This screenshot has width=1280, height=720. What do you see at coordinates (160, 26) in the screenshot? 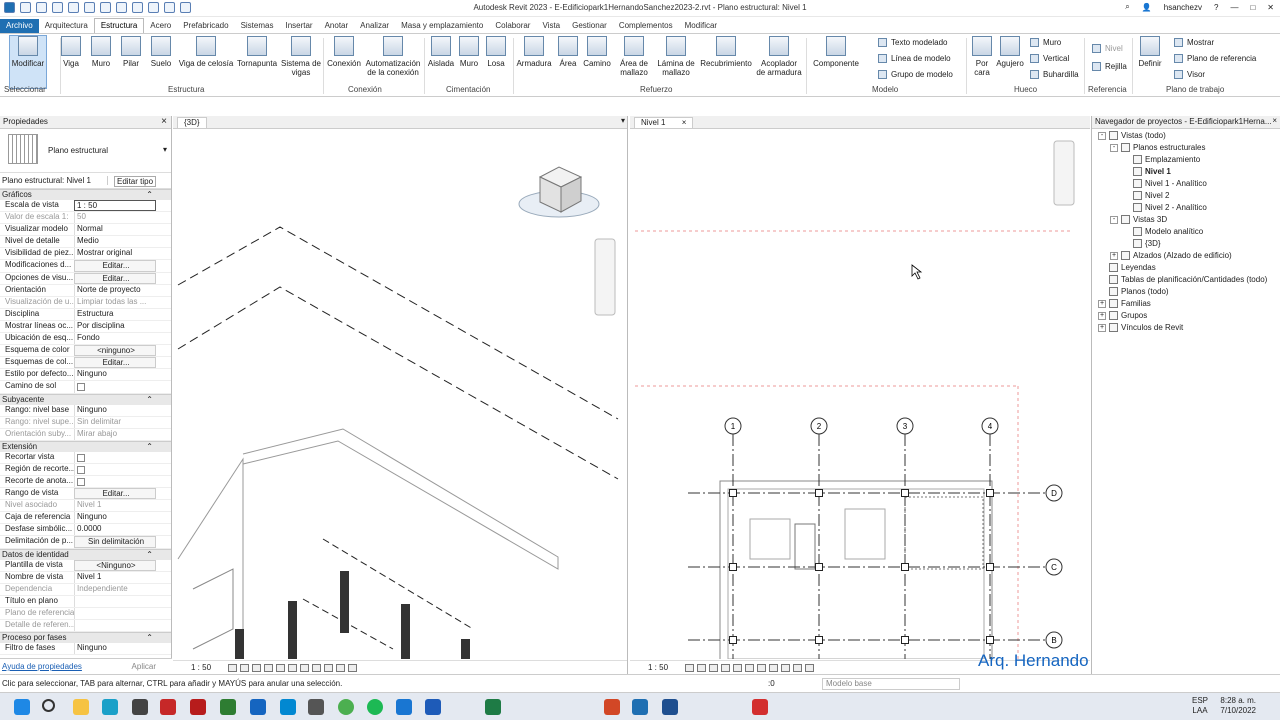
I see `tab-acero: Acero` at bounding box center [160, 26].